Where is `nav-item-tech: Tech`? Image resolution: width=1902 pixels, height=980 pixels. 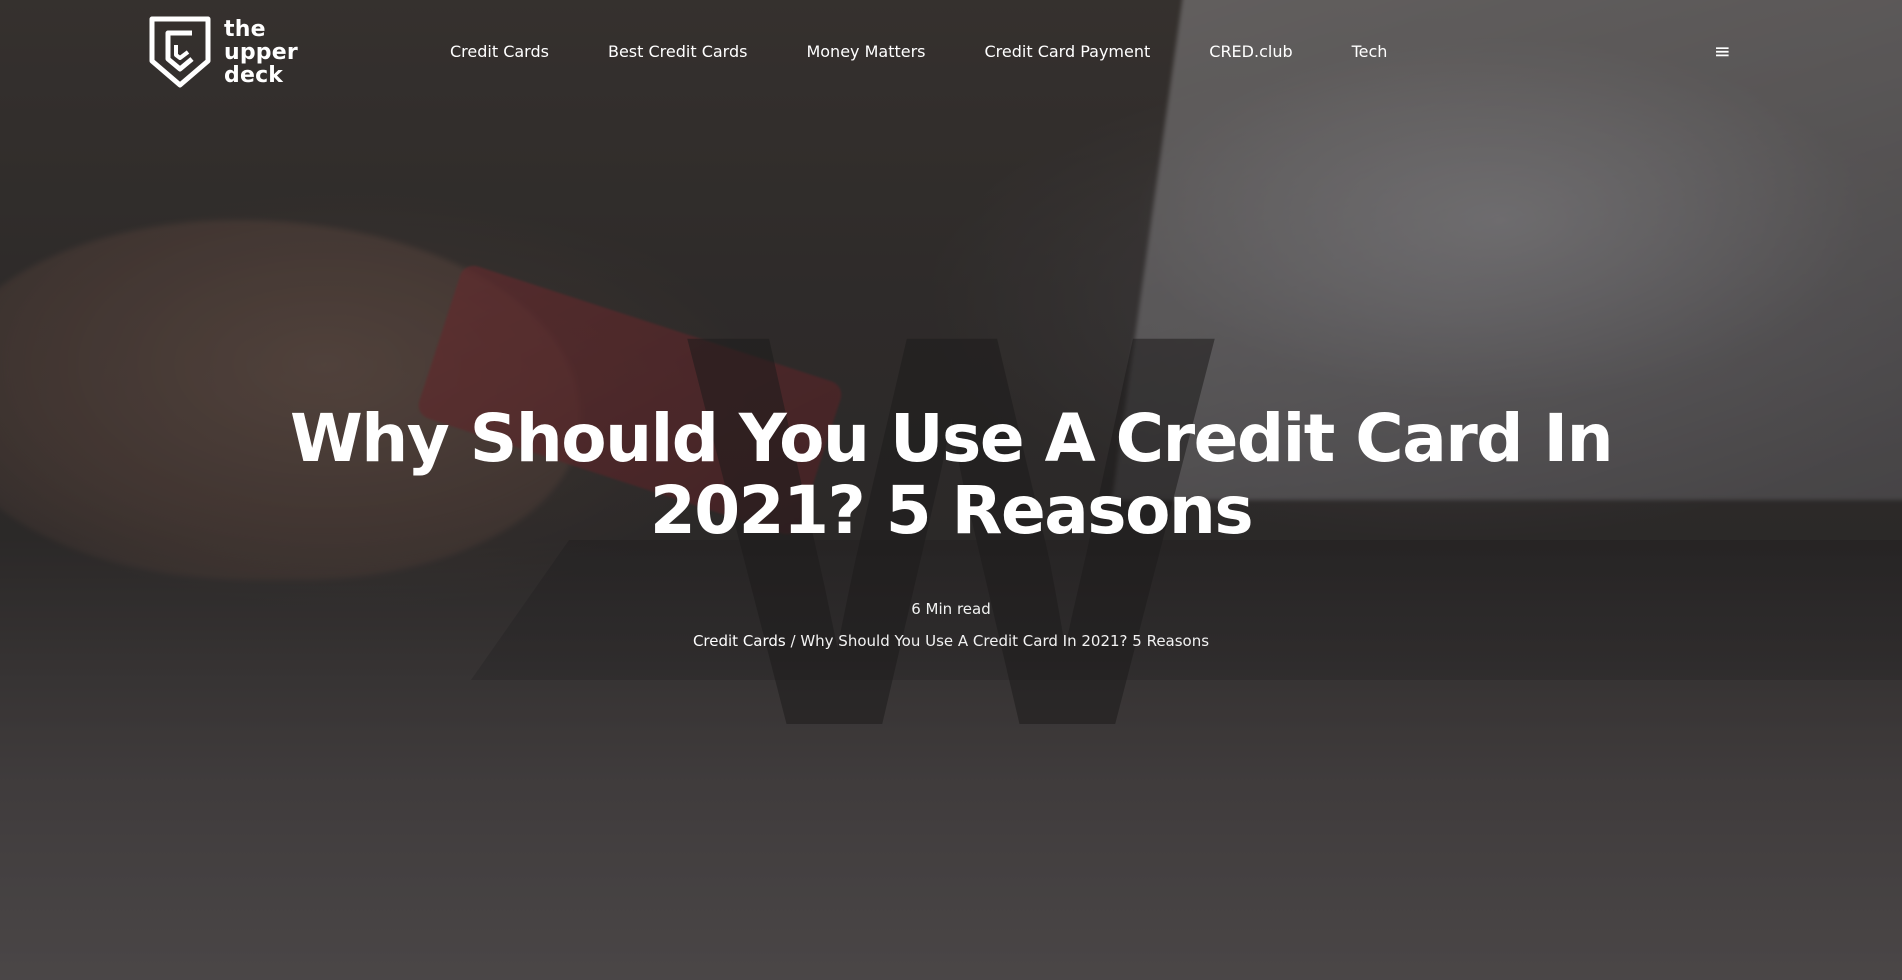 nav-item-tech: Tech is located at coordinates (1370, 51).